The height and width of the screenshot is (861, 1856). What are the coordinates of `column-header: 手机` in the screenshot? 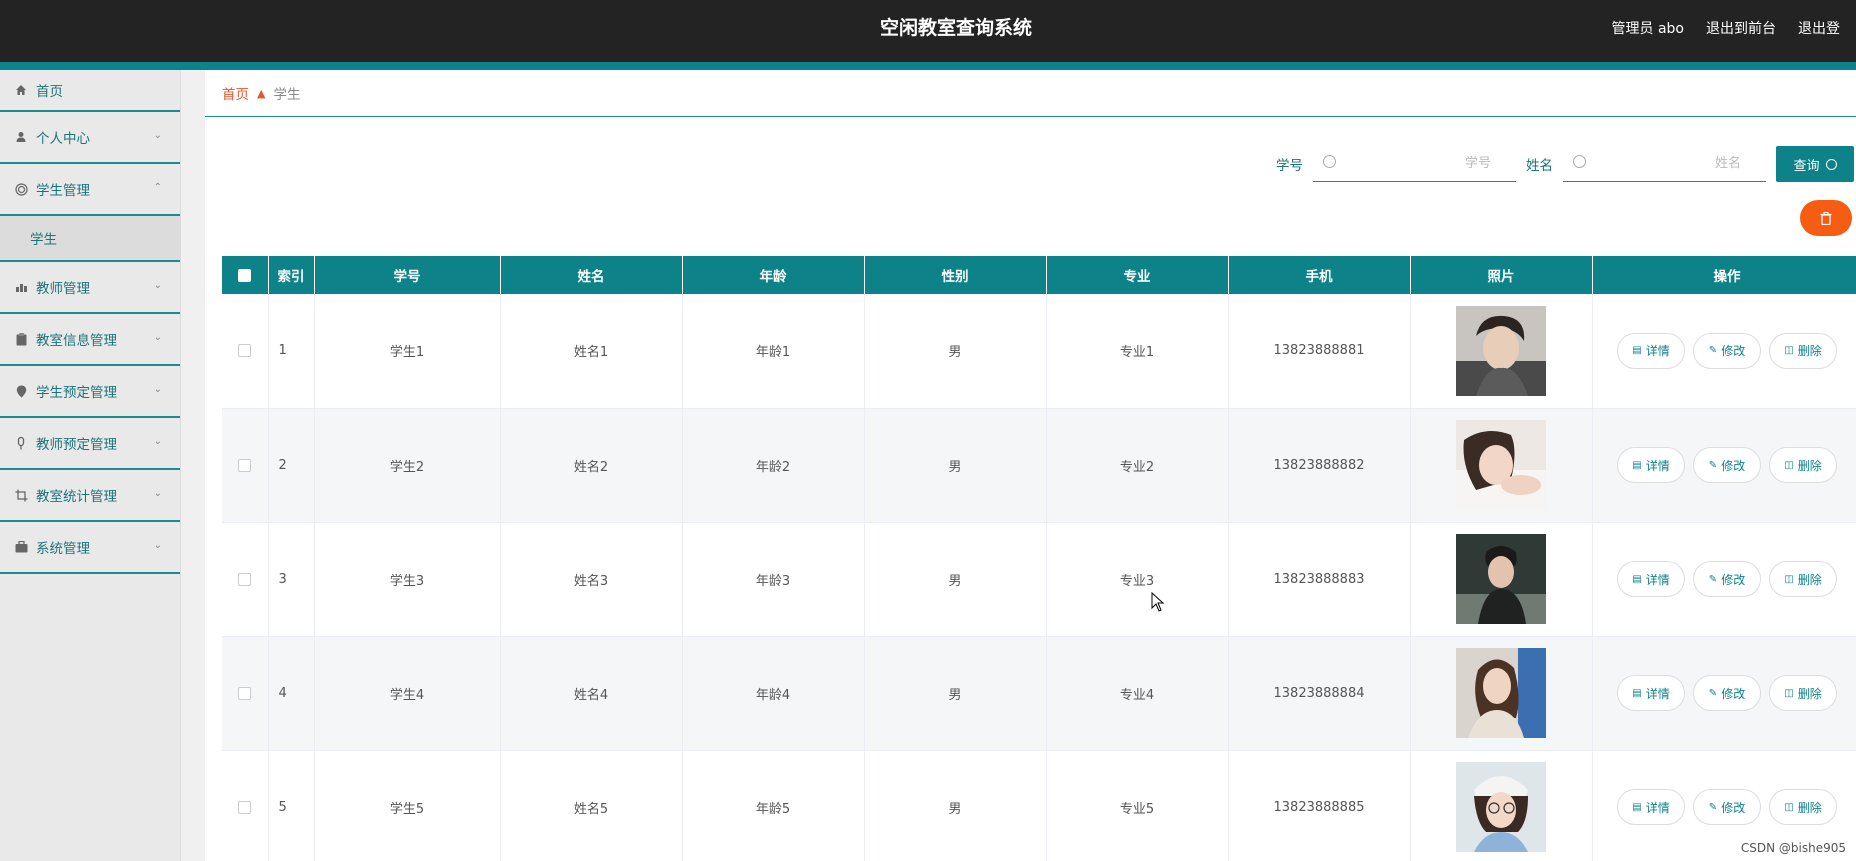 It's located at (1319, 275).